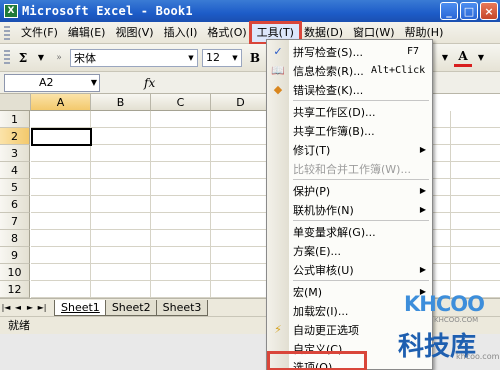 This screenshot has width=500, height=370. I want to click on column-header-d: D, so click(241, 102).